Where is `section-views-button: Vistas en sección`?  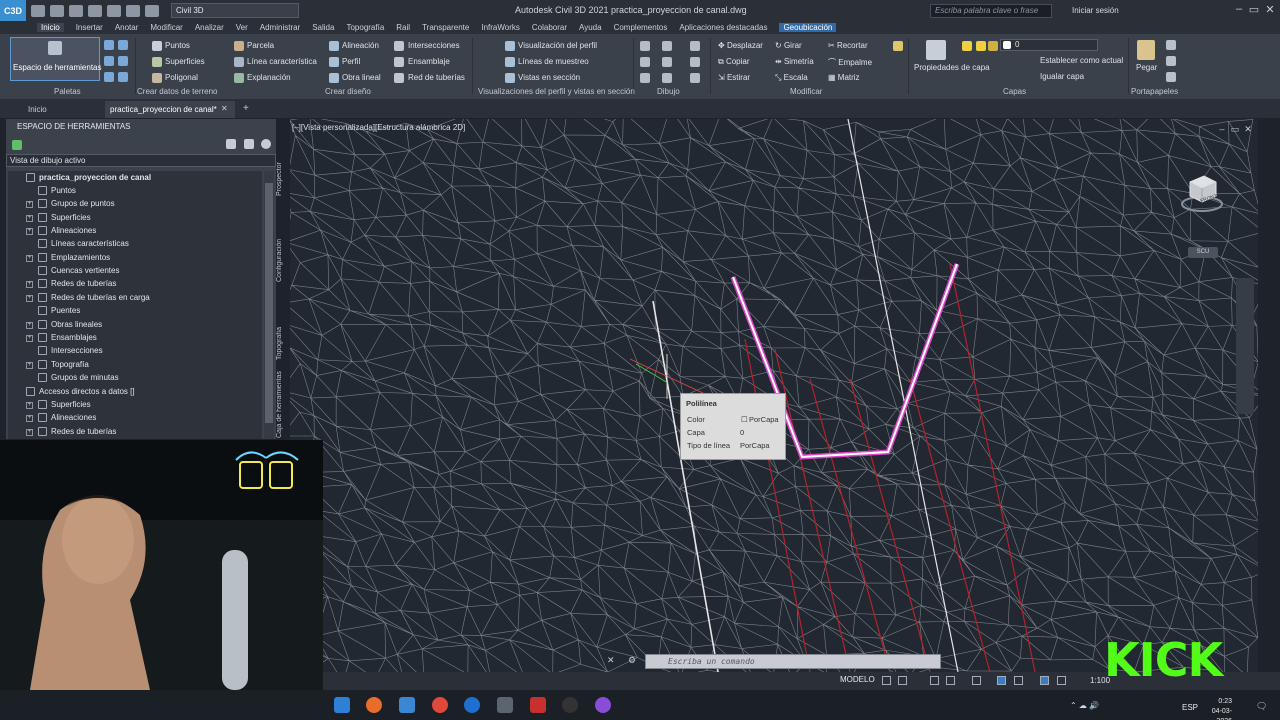
section-views-button: Vistas en sección is located at coordinates (549, 77).